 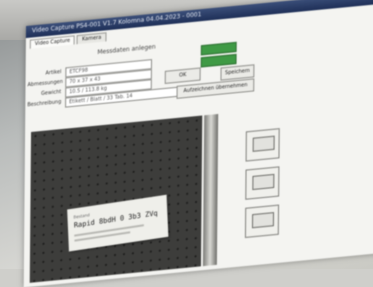 What do you see at coordinates (45, 83) in the screenshot?
I see `abmessungen-label: Abmessungen` at bounding box center [45, 83].